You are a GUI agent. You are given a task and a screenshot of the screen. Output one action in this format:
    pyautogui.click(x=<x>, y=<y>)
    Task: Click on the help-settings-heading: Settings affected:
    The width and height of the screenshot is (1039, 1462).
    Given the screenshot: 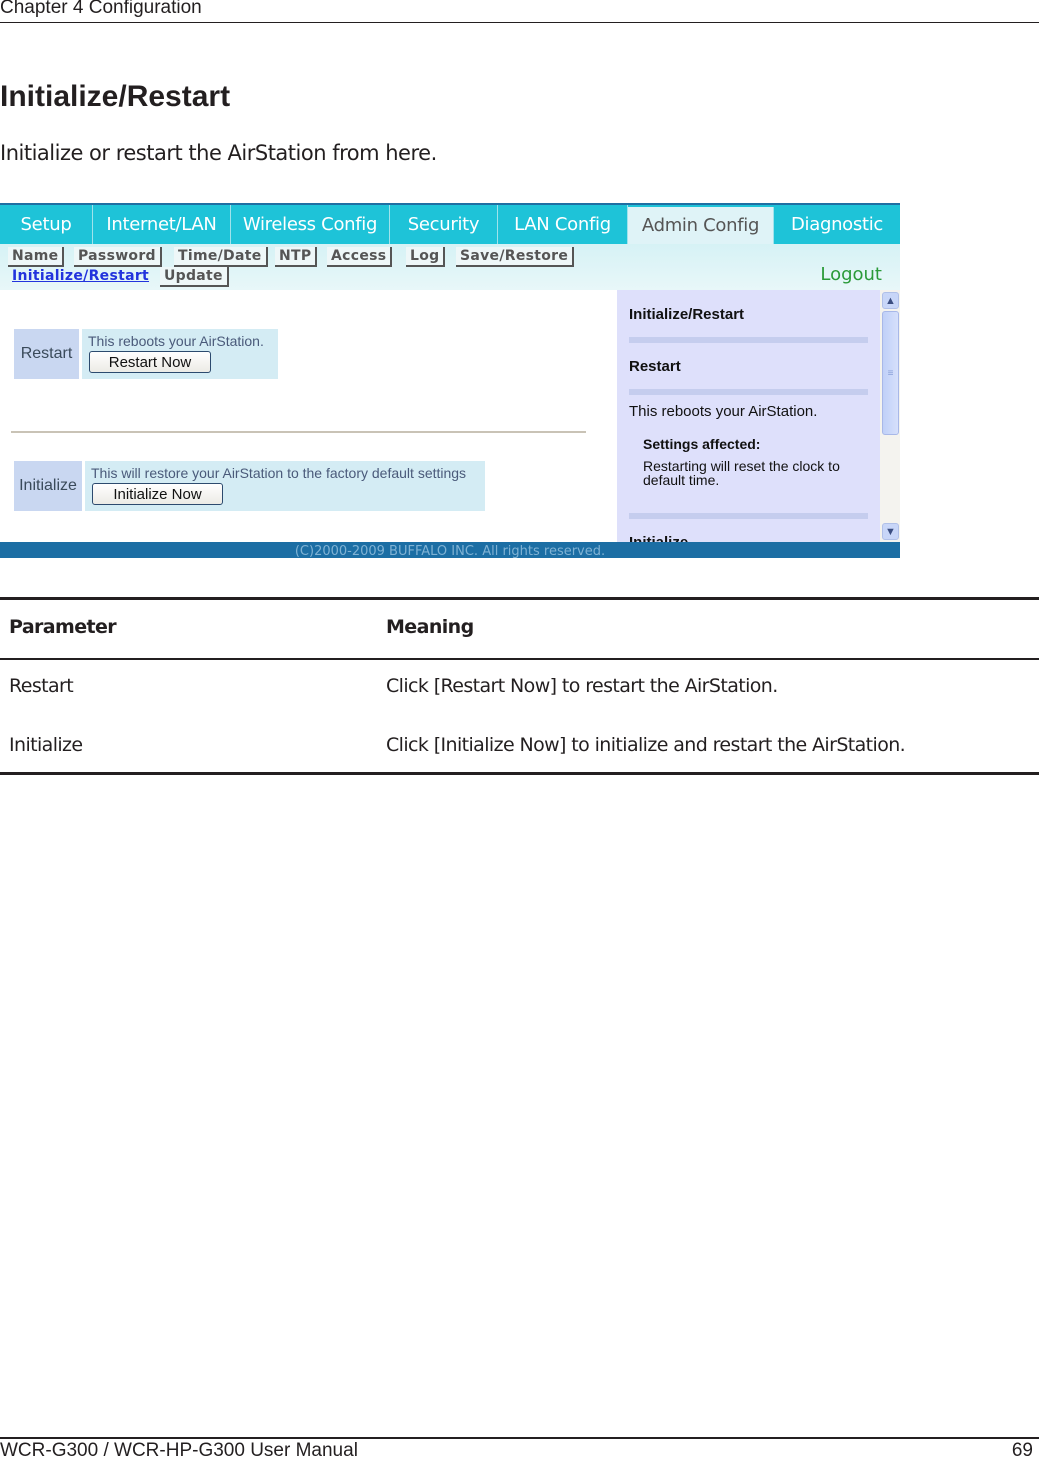 What is the action you would take?
    pyautogui.click(x=702, y=444)
    